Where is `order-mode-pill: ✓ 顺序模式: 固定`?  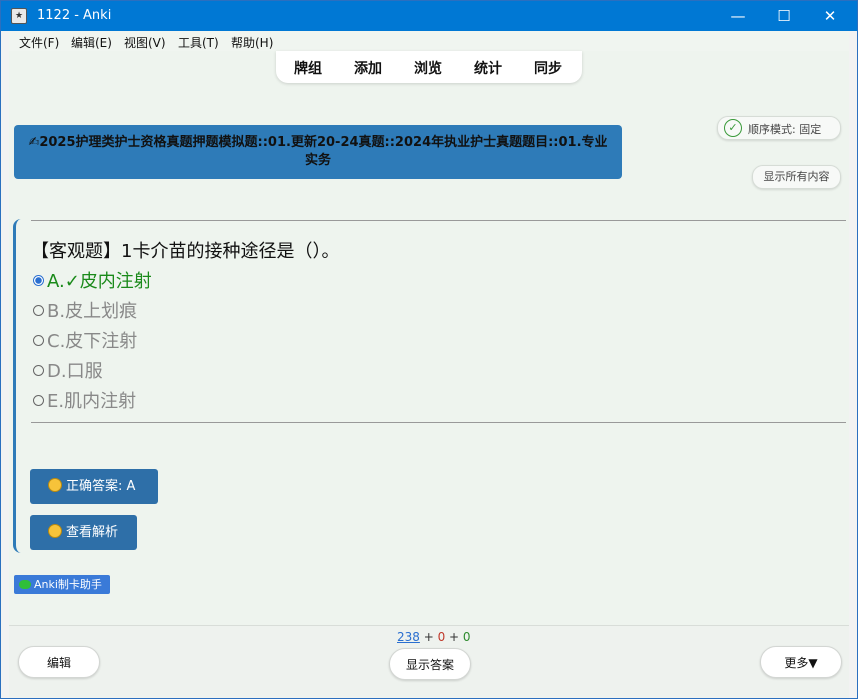 order-mode-pill: ✓ 顺序模式: 固定 is located at coordinates (779, 128).